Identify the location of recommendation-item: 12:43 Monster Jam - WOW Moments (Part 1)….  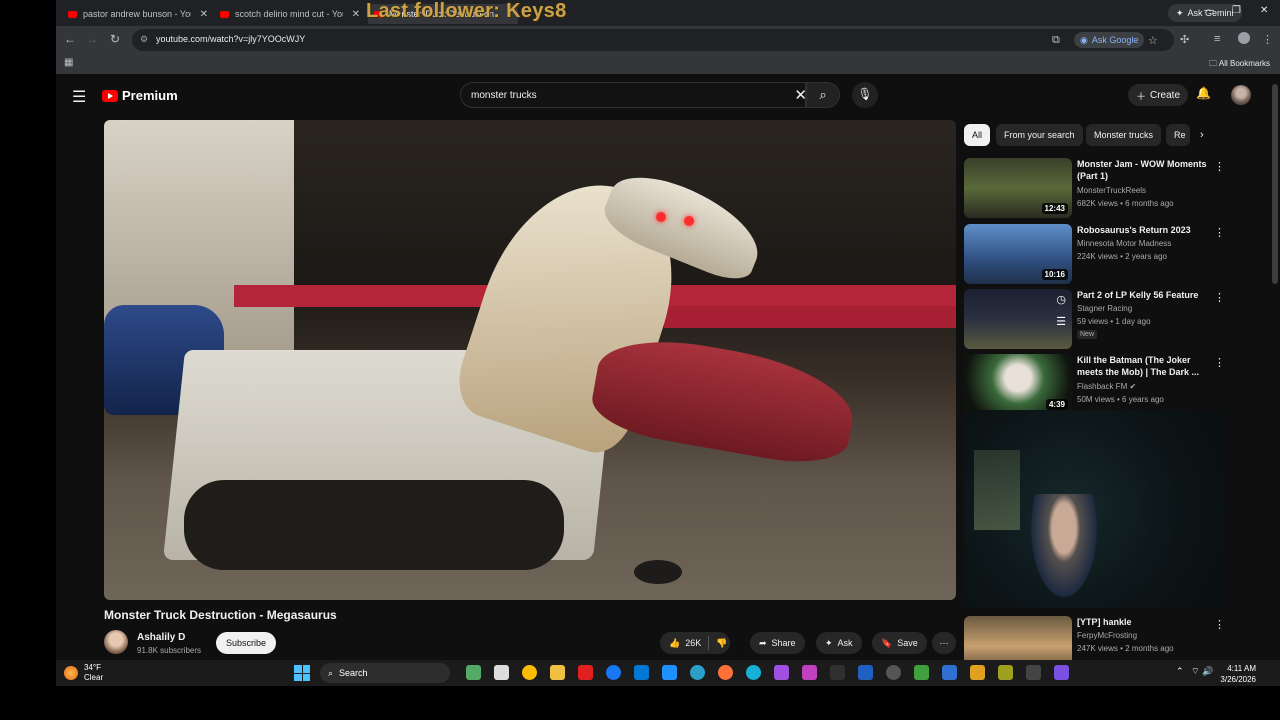
(1095, 188).